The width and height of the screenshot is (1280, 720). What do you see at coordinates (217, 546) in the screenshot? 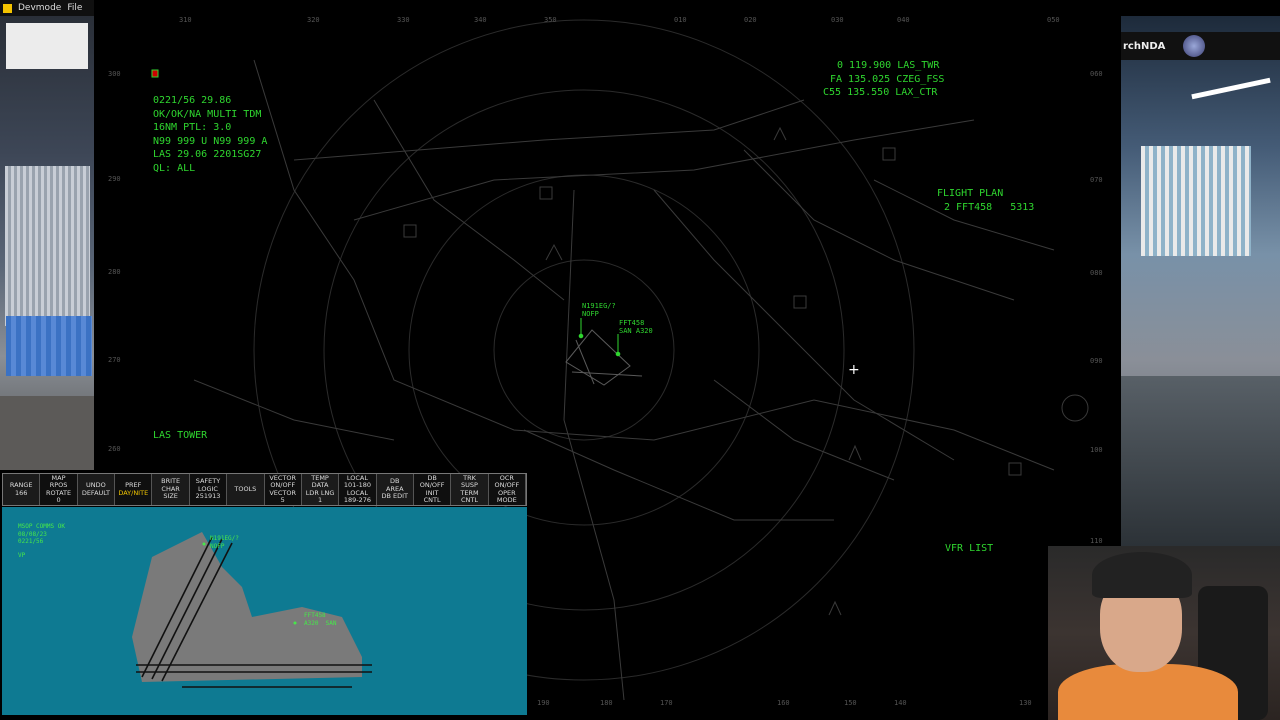
I see `minimap-target-info: NOFP` at bounding box center [217, 546].